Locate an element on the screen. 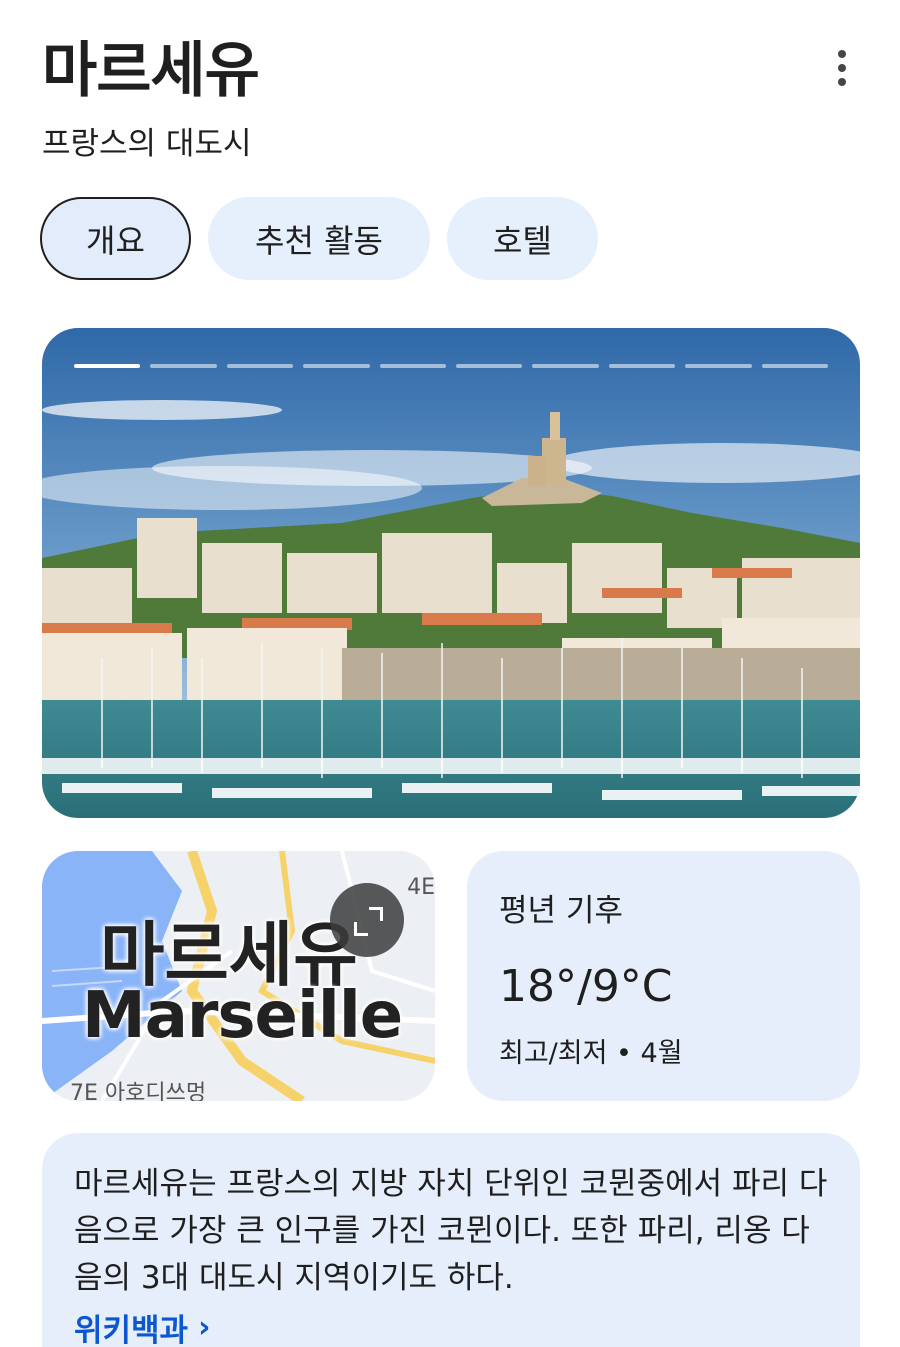 The height and width of the screenshot is (1347, 900). map-district-label: 4E is located at coordinates (421, 887).